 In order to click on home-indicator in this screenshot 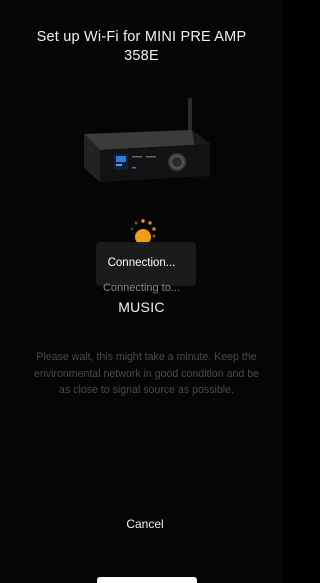, I will do `click(147, 580)`.